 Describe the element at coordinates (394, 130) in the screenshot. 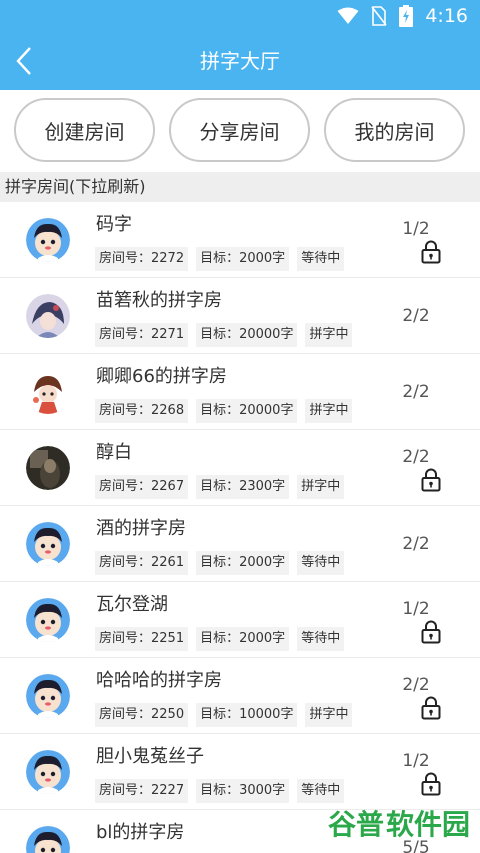

I see `my-rooms-button: 我的房间` at that location.